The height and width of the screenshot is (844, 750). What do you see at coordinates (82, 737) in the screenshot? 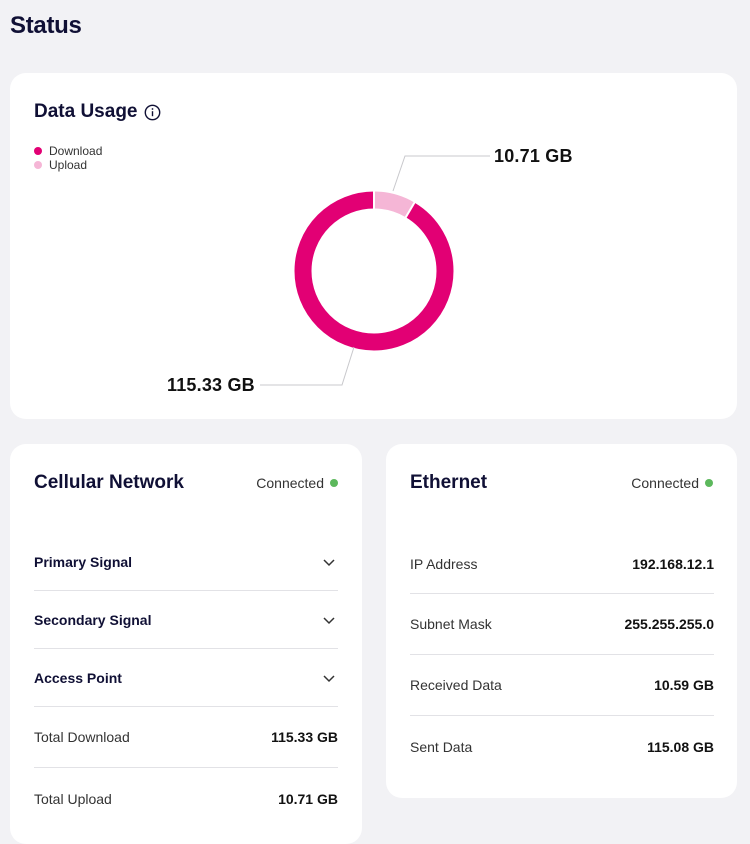
I see `total-download-label: Total Download` at bounding box center [82, 737].